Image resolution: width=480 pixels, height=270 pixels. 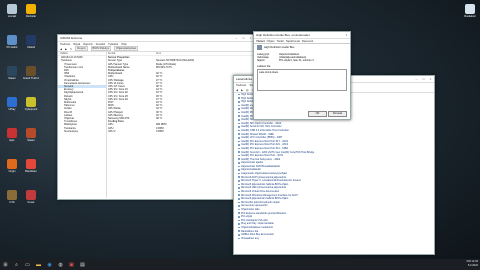 I want to click on status-text: Laite toimii oikein., so click(x=269, y=72).